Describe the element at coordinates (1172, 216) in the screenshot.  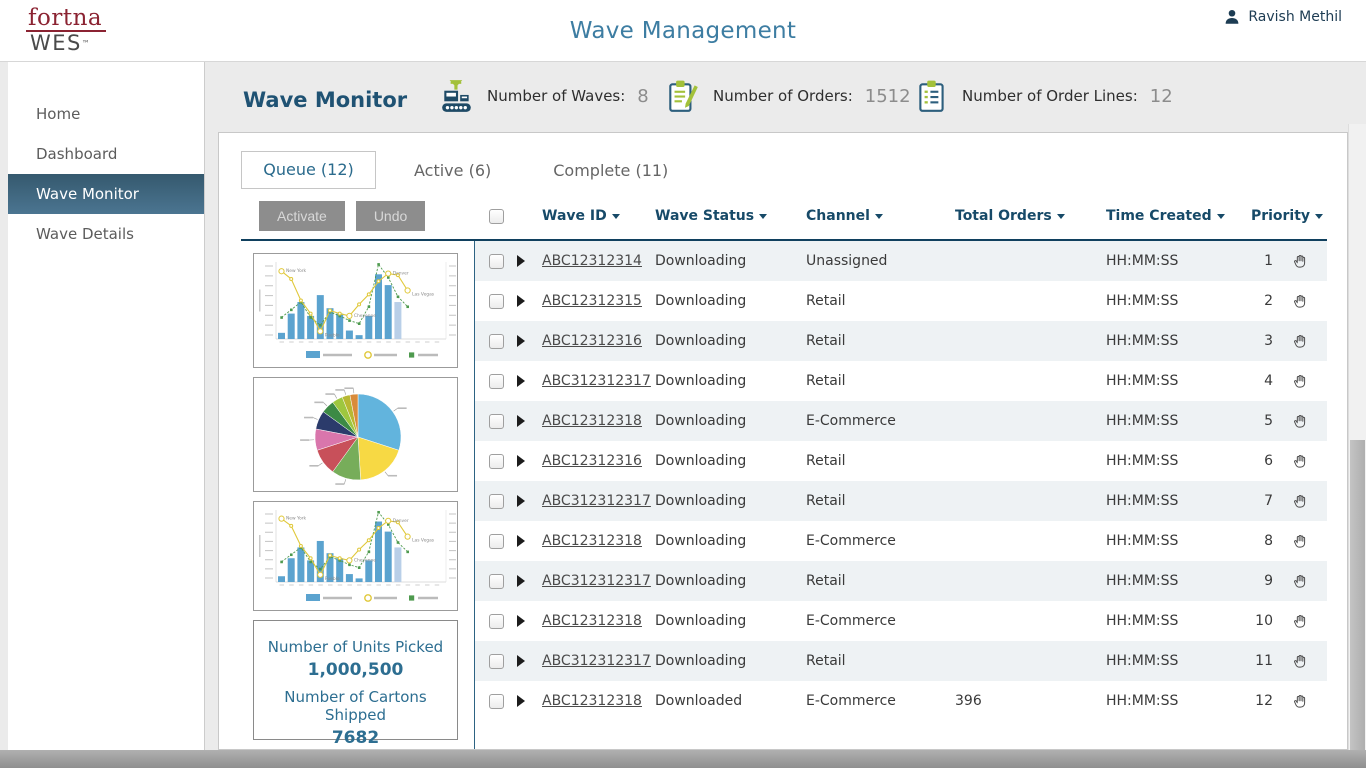
I see `column-header-time-created: Time Created` at that location.